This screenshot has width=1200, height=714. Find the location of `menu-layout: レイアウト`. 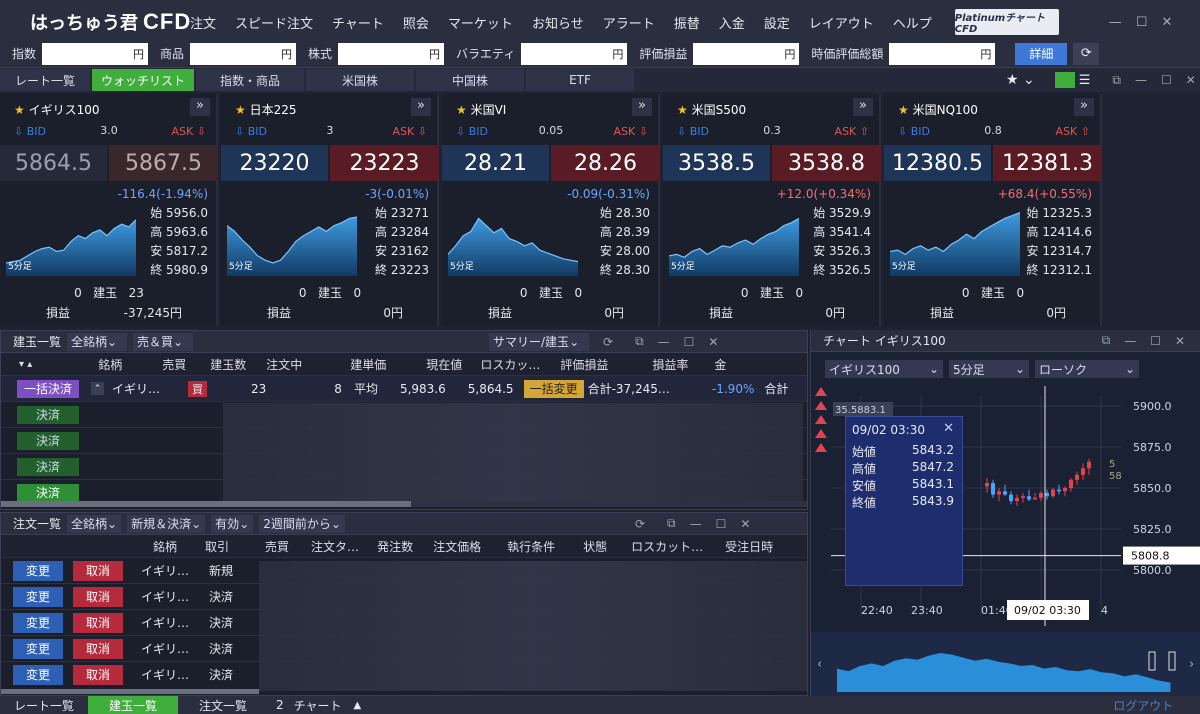

menu-layout: レイアウト is located at coordinates (841, 22).